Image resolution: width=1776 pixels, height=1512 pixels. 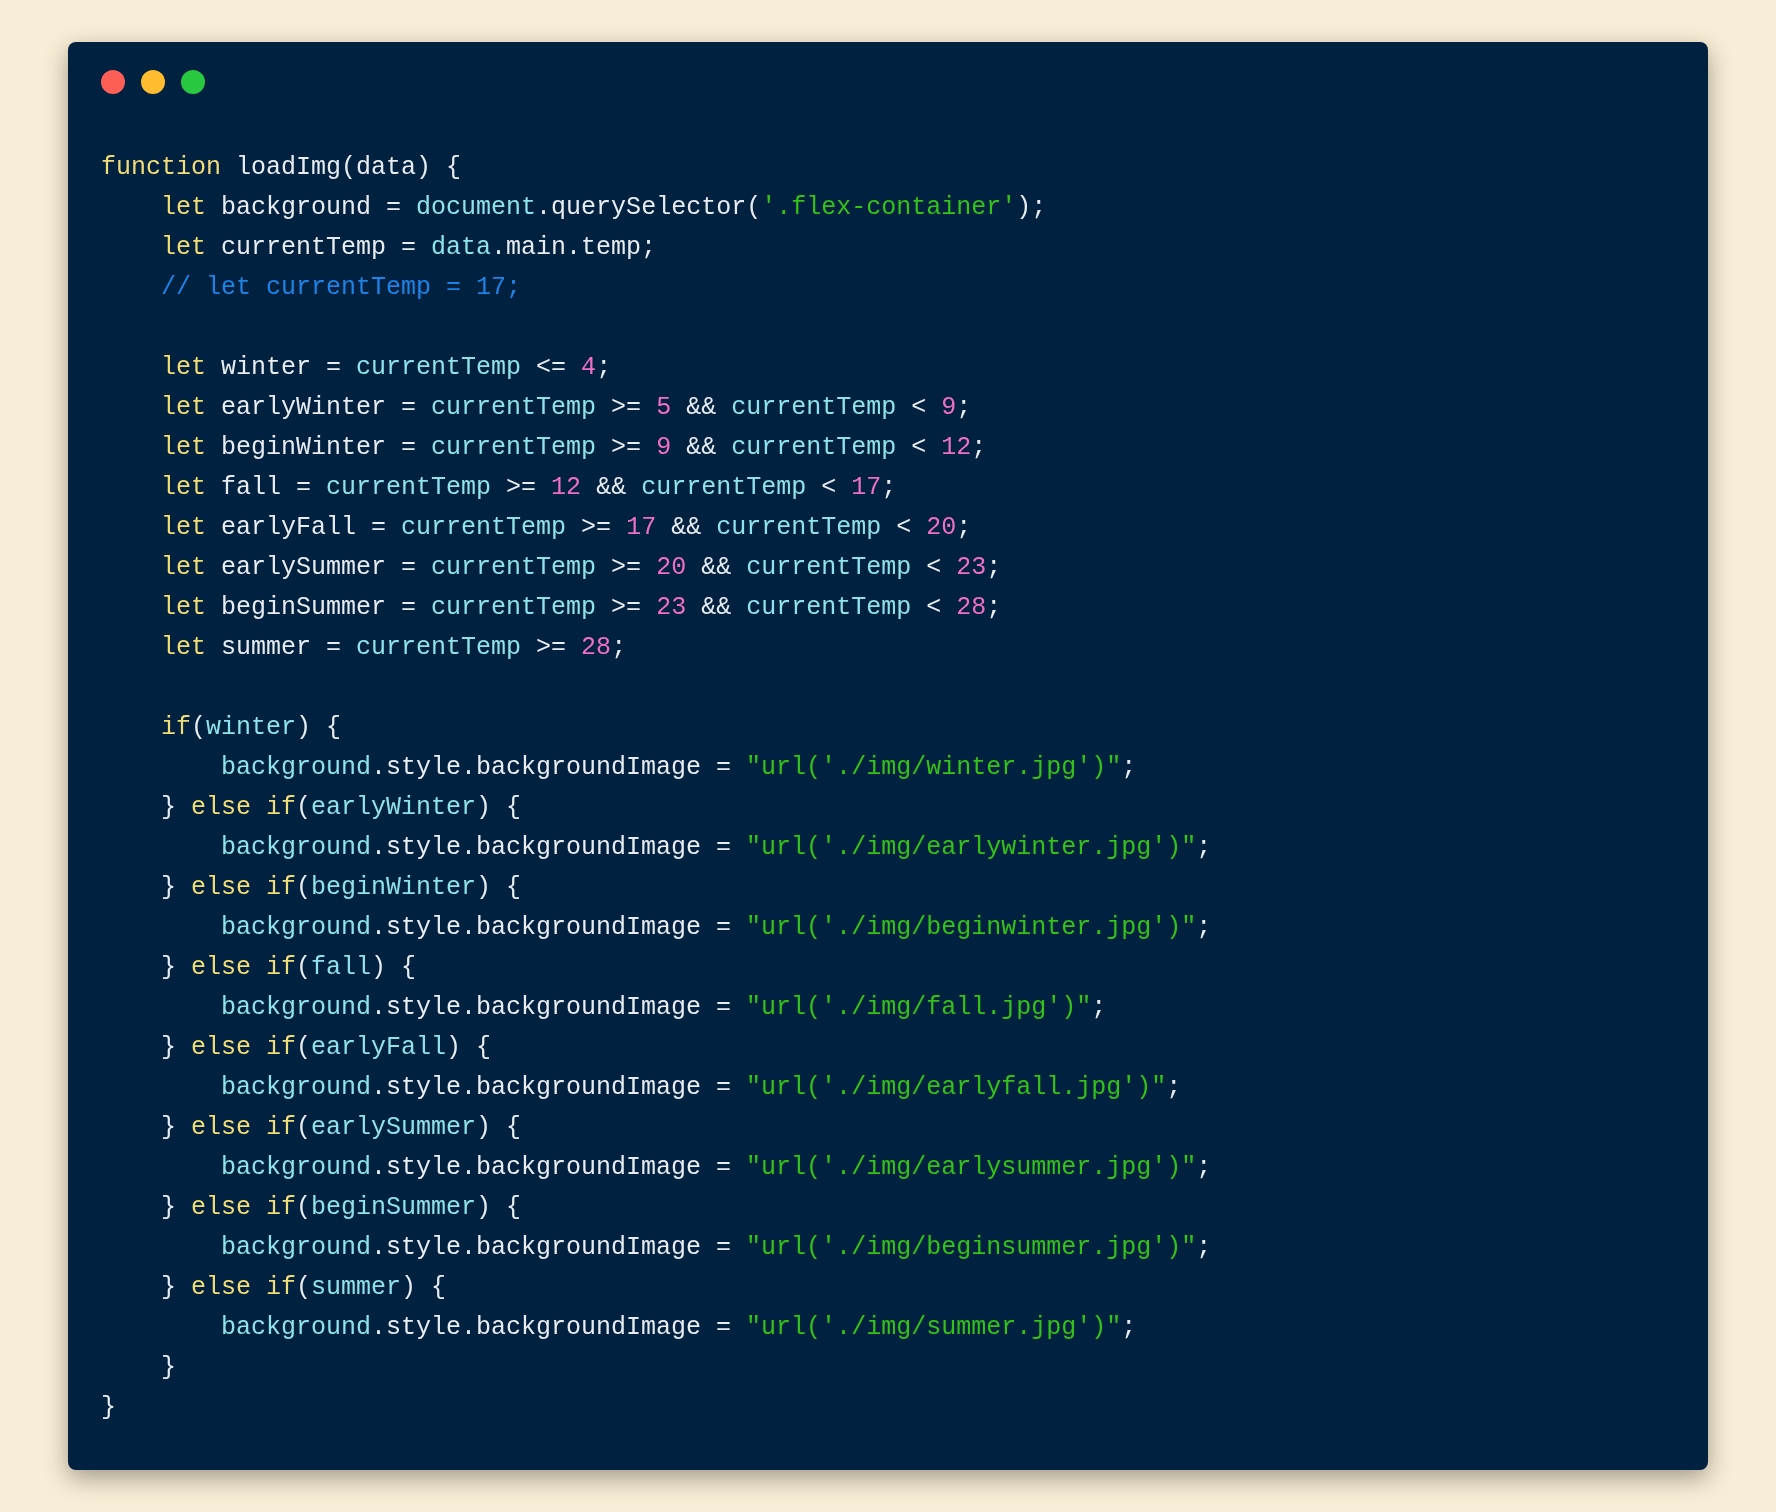 I want to click on code-line: } else if(earlyFall) {, so click(x=326, y=1048).